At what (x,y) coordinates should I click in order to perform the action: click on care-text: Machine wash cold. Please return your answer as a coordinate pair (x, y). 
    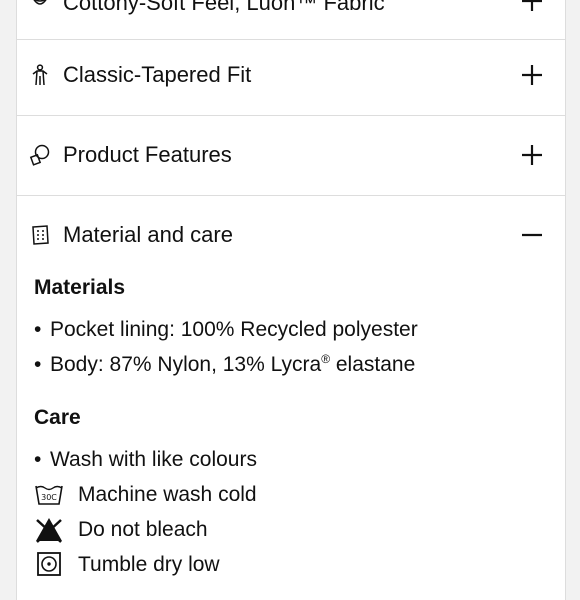
    Looking at the image, I should click on (167, 494).